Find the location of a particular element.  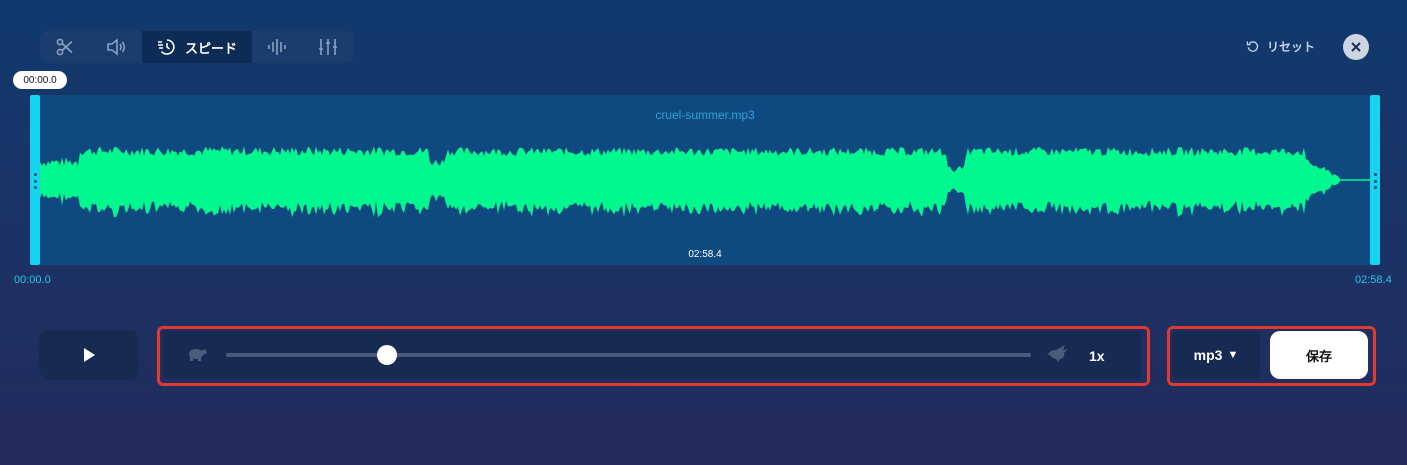

play-button is located at coordinates (89, 355).